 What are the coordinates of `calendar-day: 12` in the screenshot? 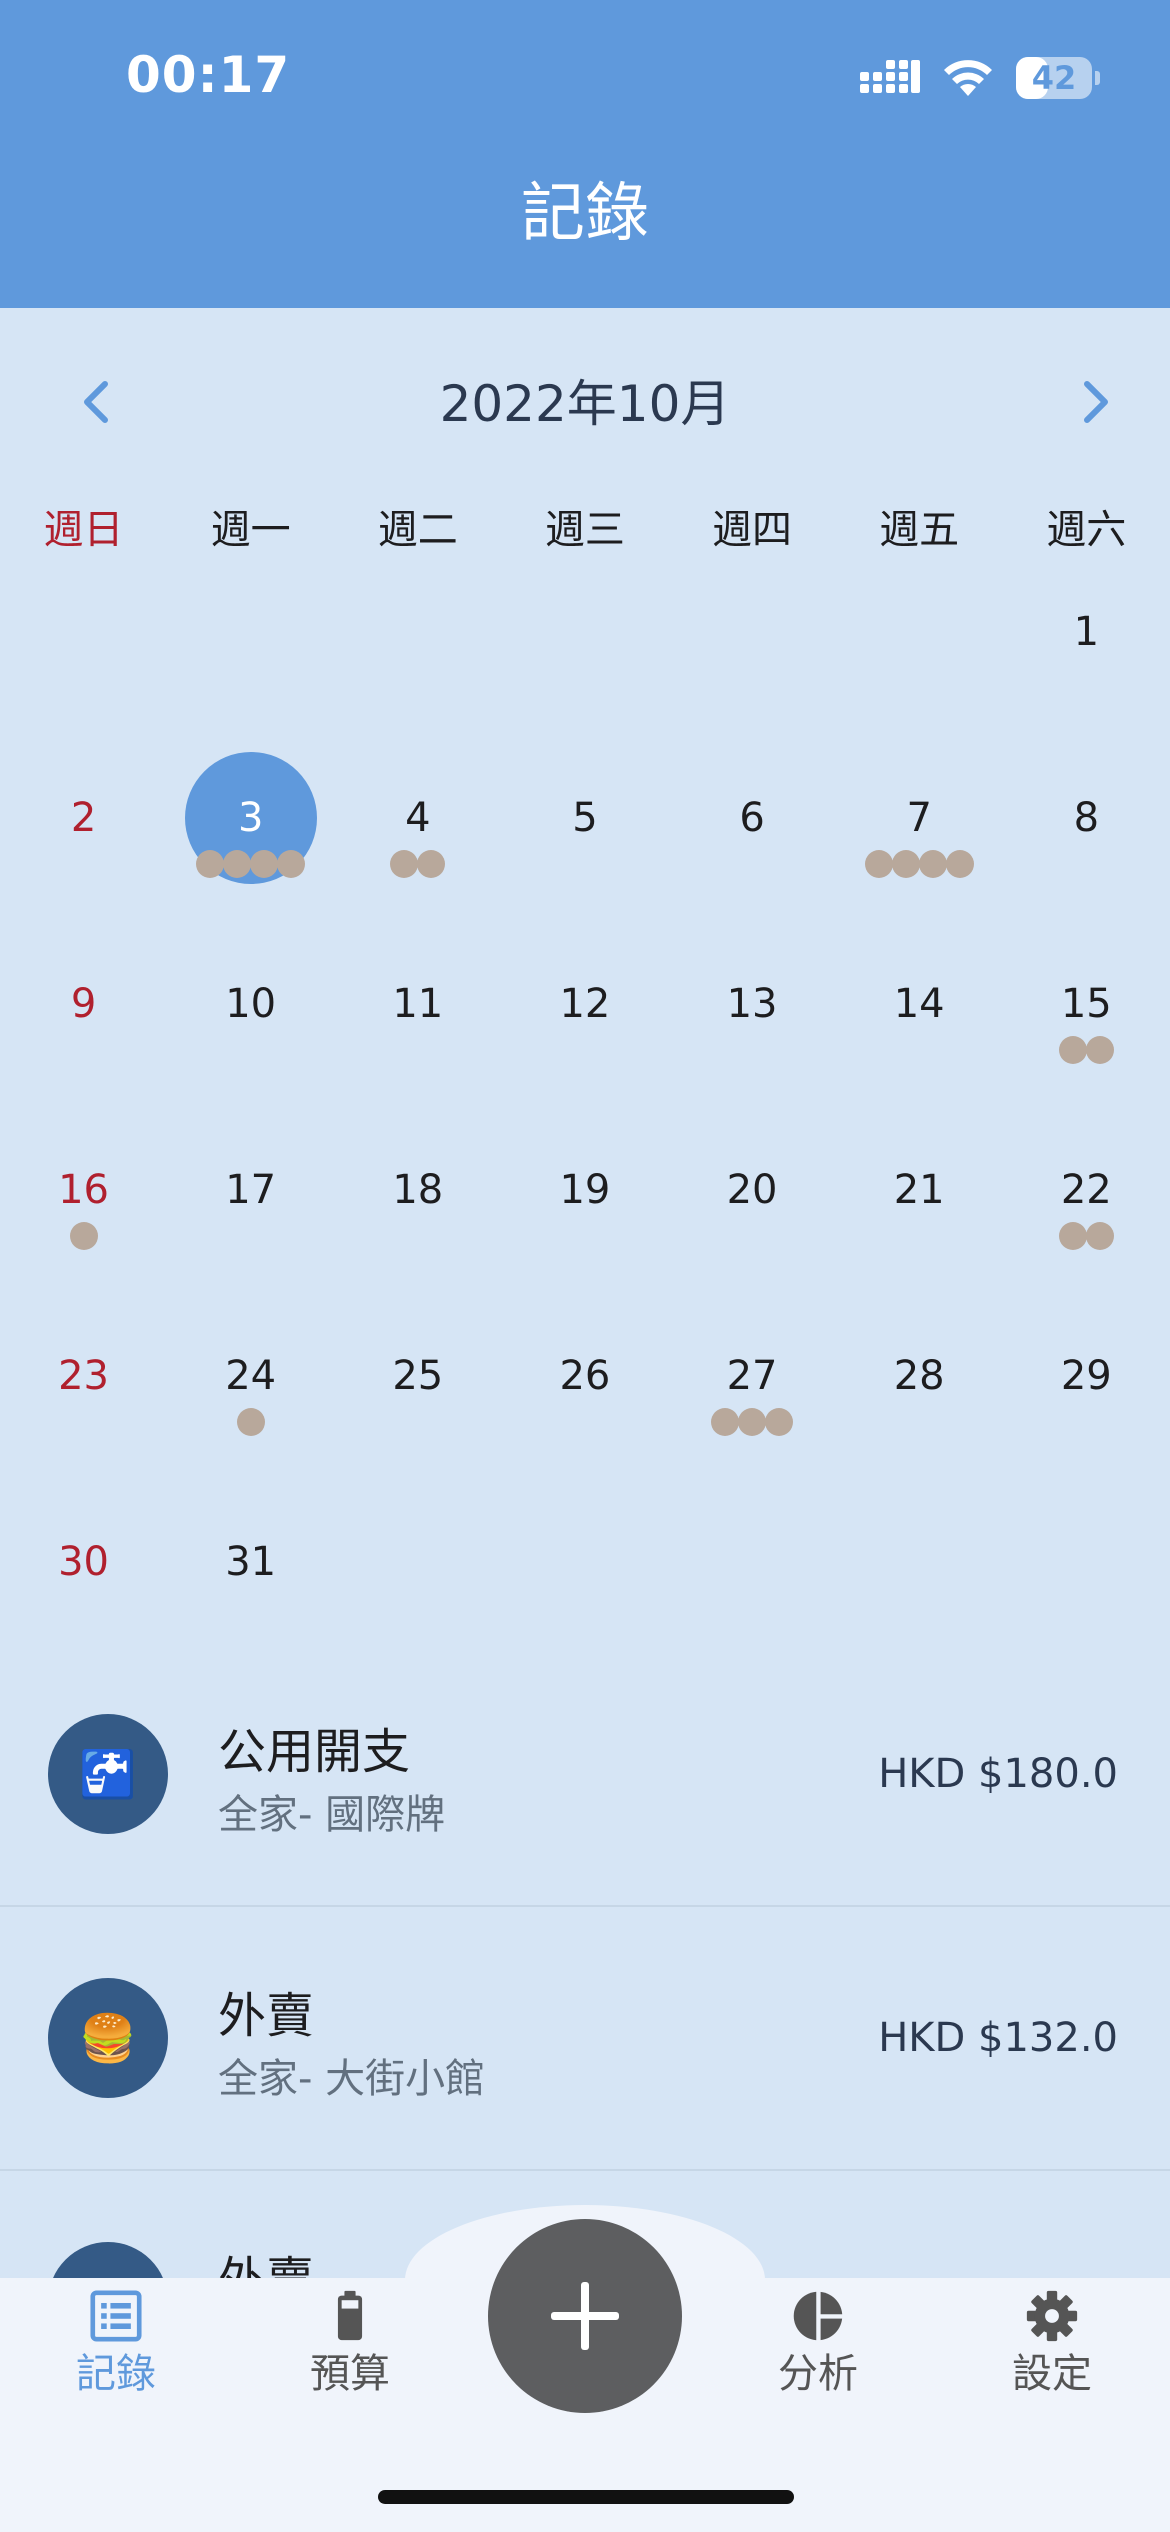 It's located at (584, 1013).